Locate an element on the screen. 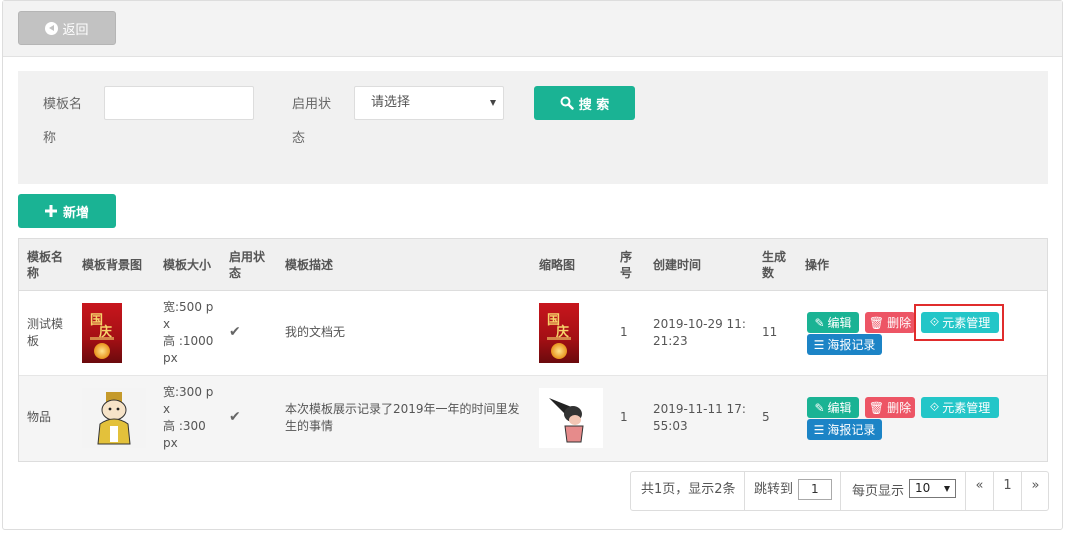 This screenshot has width=1067, height=536. template-name-input is located at coordinates (179, 103).